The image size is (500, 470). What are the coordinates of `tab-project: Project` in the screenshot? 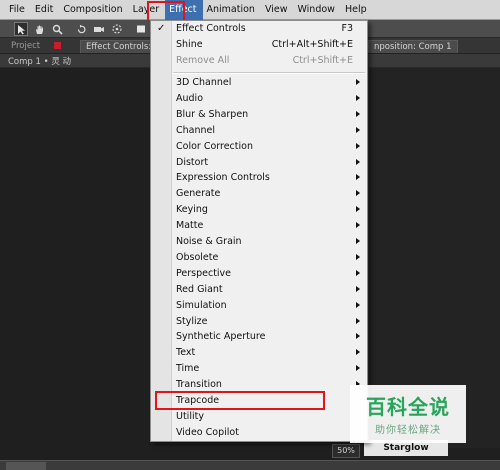 It's located at (25, 46).